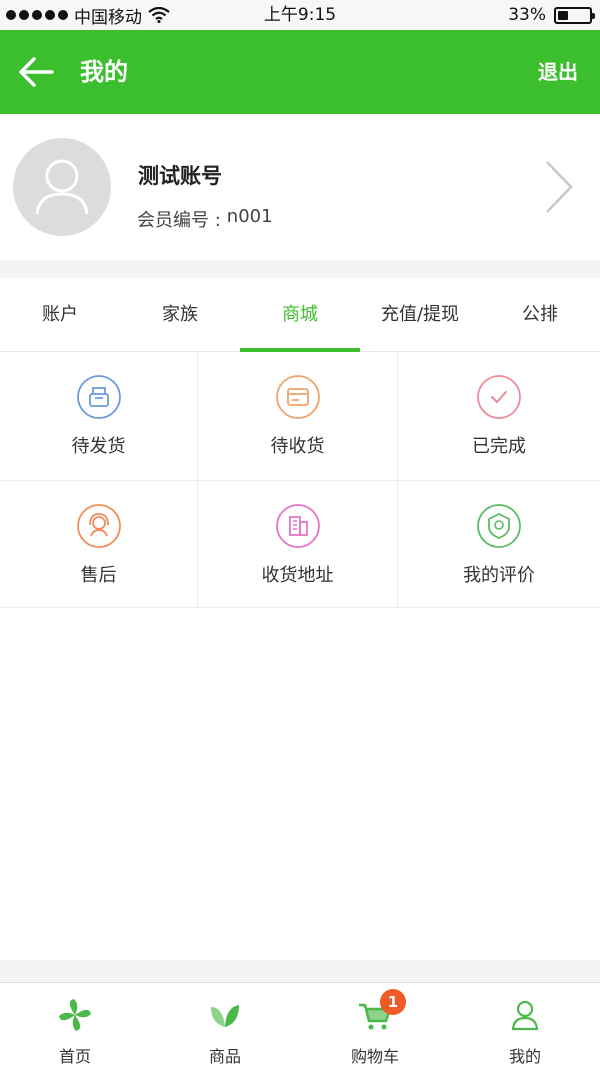 This screenshot has width=600, height=1067. Describe the element at coordinates (375, 1025) in the screenshot. I see `bottom-nav-cart: 1 购物车` at that location.